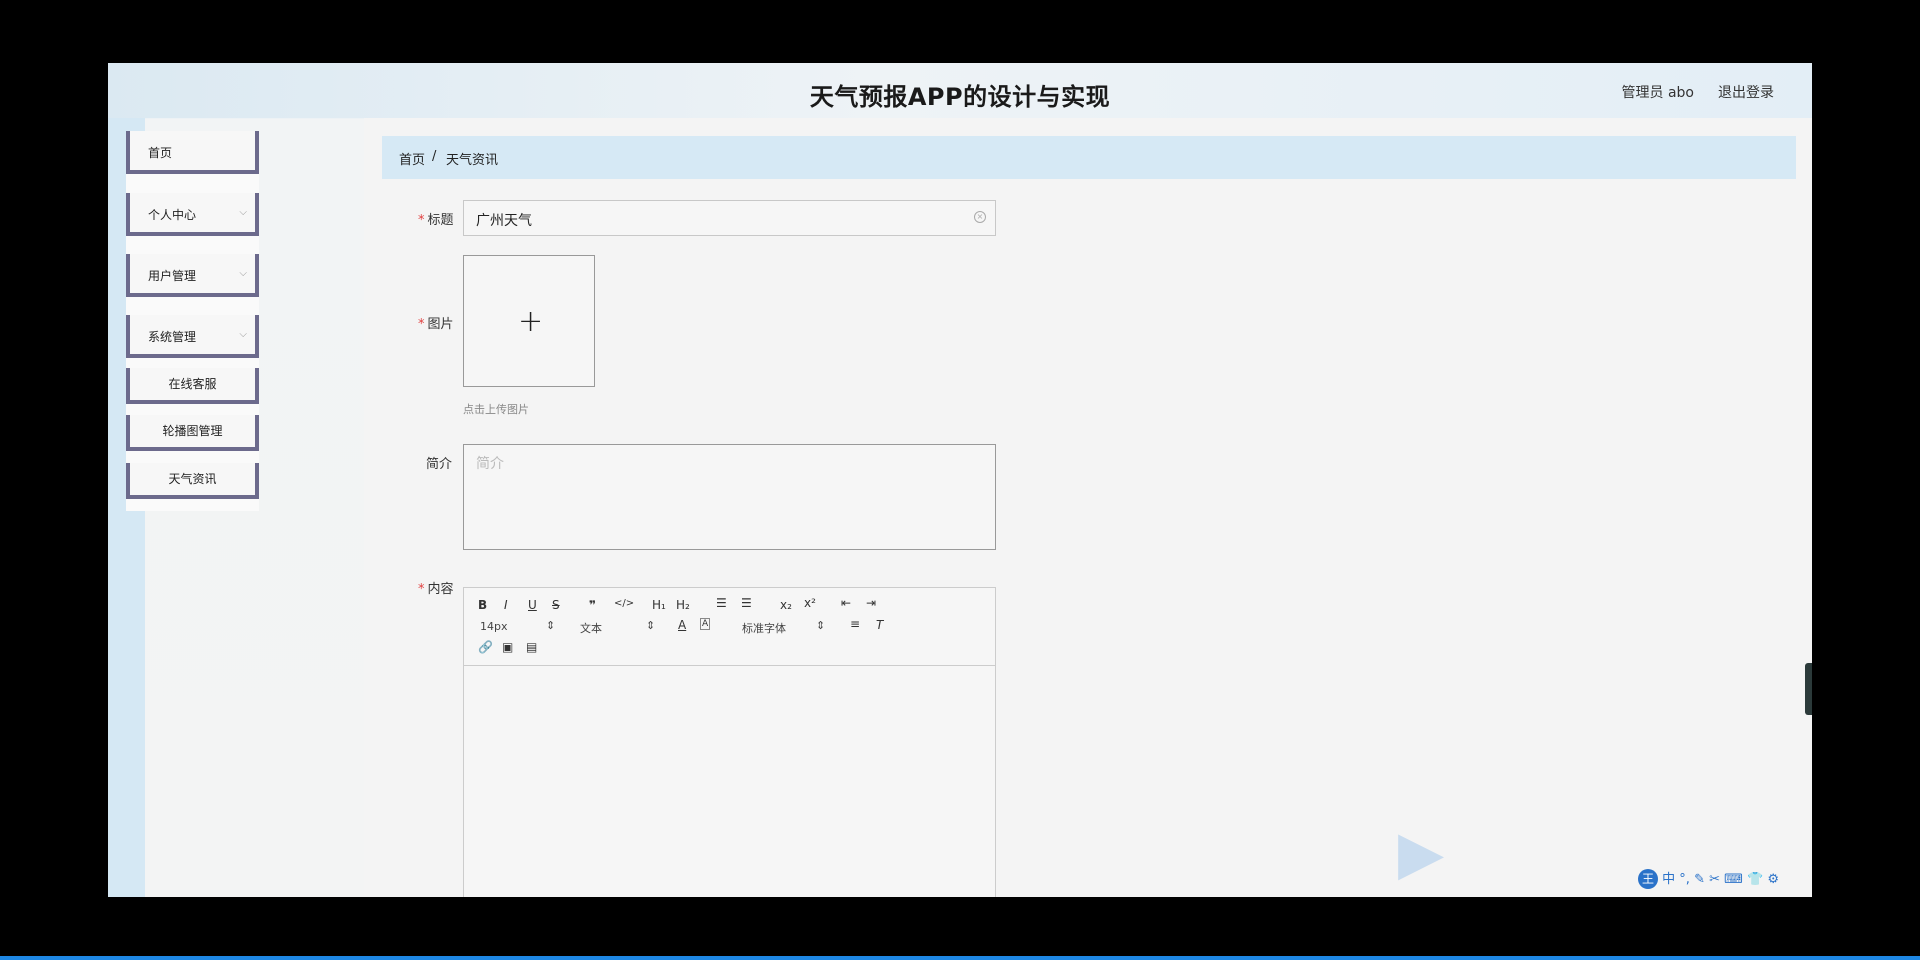 This screenshot has height=960, width=1920. What do you see at coordinates (243, 334) in the screenshot?
I see `chevron-up-icon: ⌵` at bounding box center [243, 334].